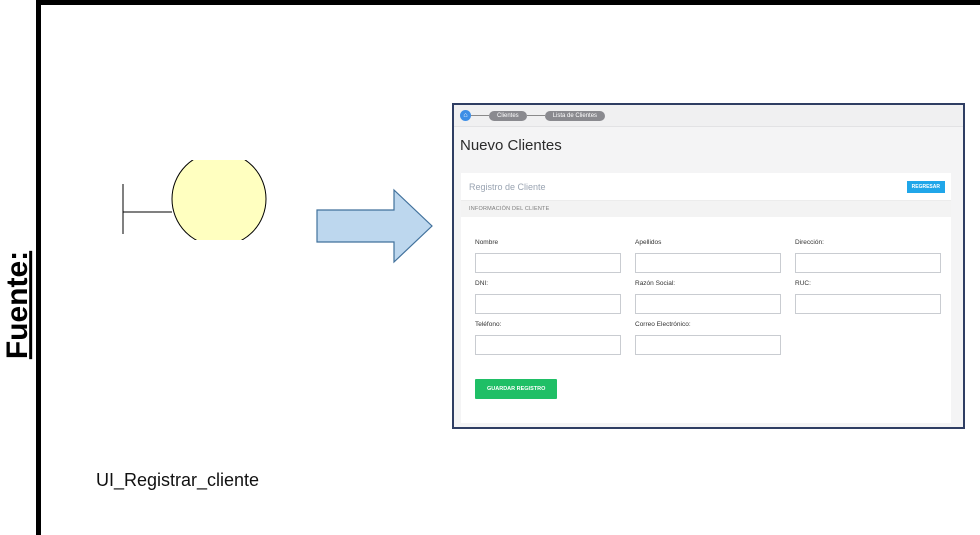 Image resolution: width=980 pixels, height=535 pixels. What do you see at coordinates (868, 263) in the screenshot?
I see `direccion-input` at bounding box center [868, 263].